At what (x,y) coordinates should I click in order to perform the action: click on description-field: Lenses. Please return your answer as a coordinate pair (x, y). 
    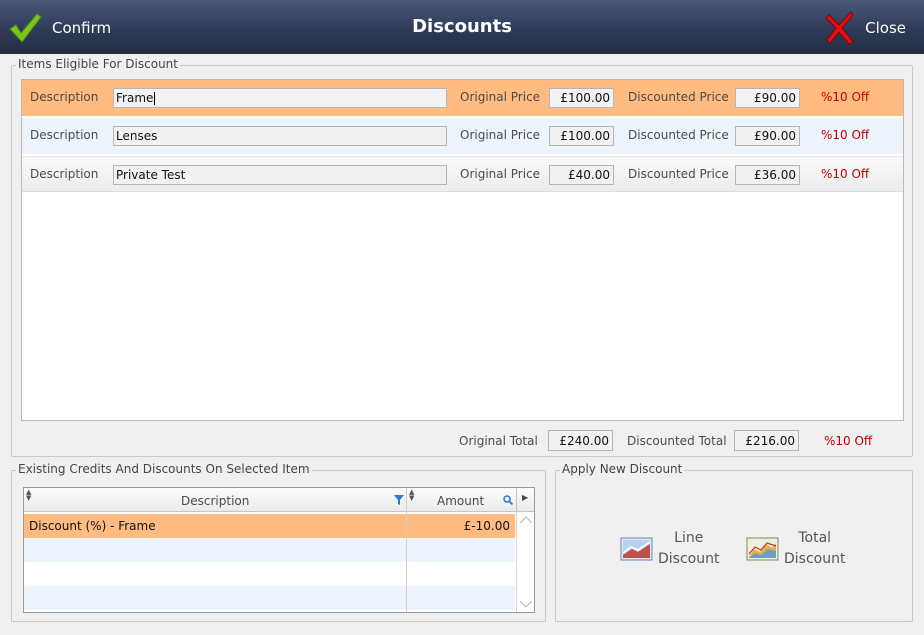
    Looking at the image, I should click on (280, 136).